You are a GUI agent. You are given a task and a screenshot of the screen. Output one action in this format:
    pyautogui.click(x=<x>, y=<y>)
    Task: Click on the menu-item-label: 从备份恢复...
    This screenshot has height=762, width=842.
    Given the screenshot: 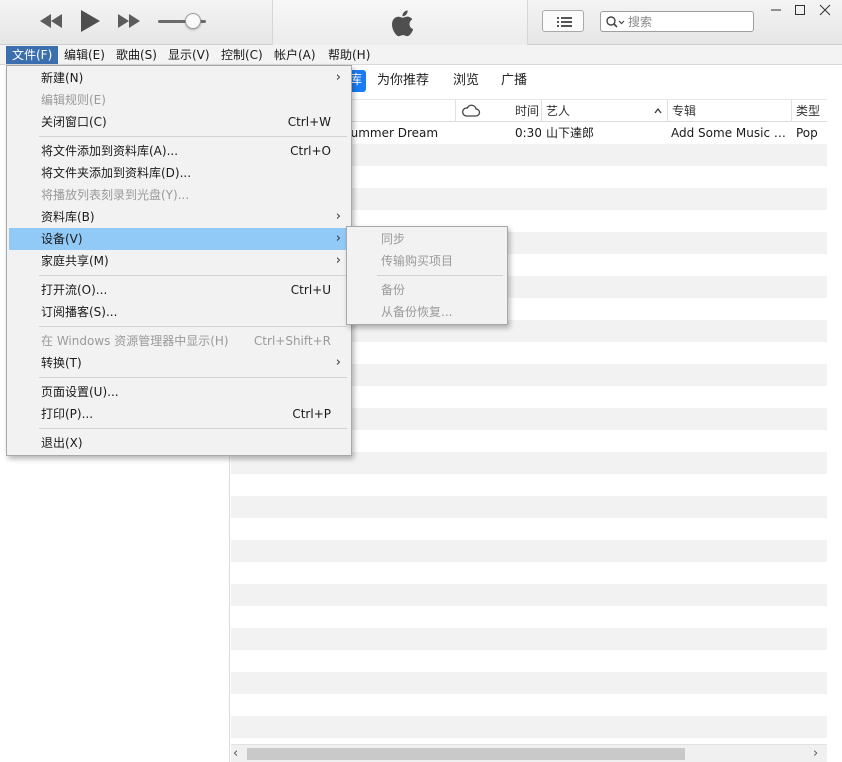 What is the action you would take?
    pyautogui.click(x=417, y=312)
    